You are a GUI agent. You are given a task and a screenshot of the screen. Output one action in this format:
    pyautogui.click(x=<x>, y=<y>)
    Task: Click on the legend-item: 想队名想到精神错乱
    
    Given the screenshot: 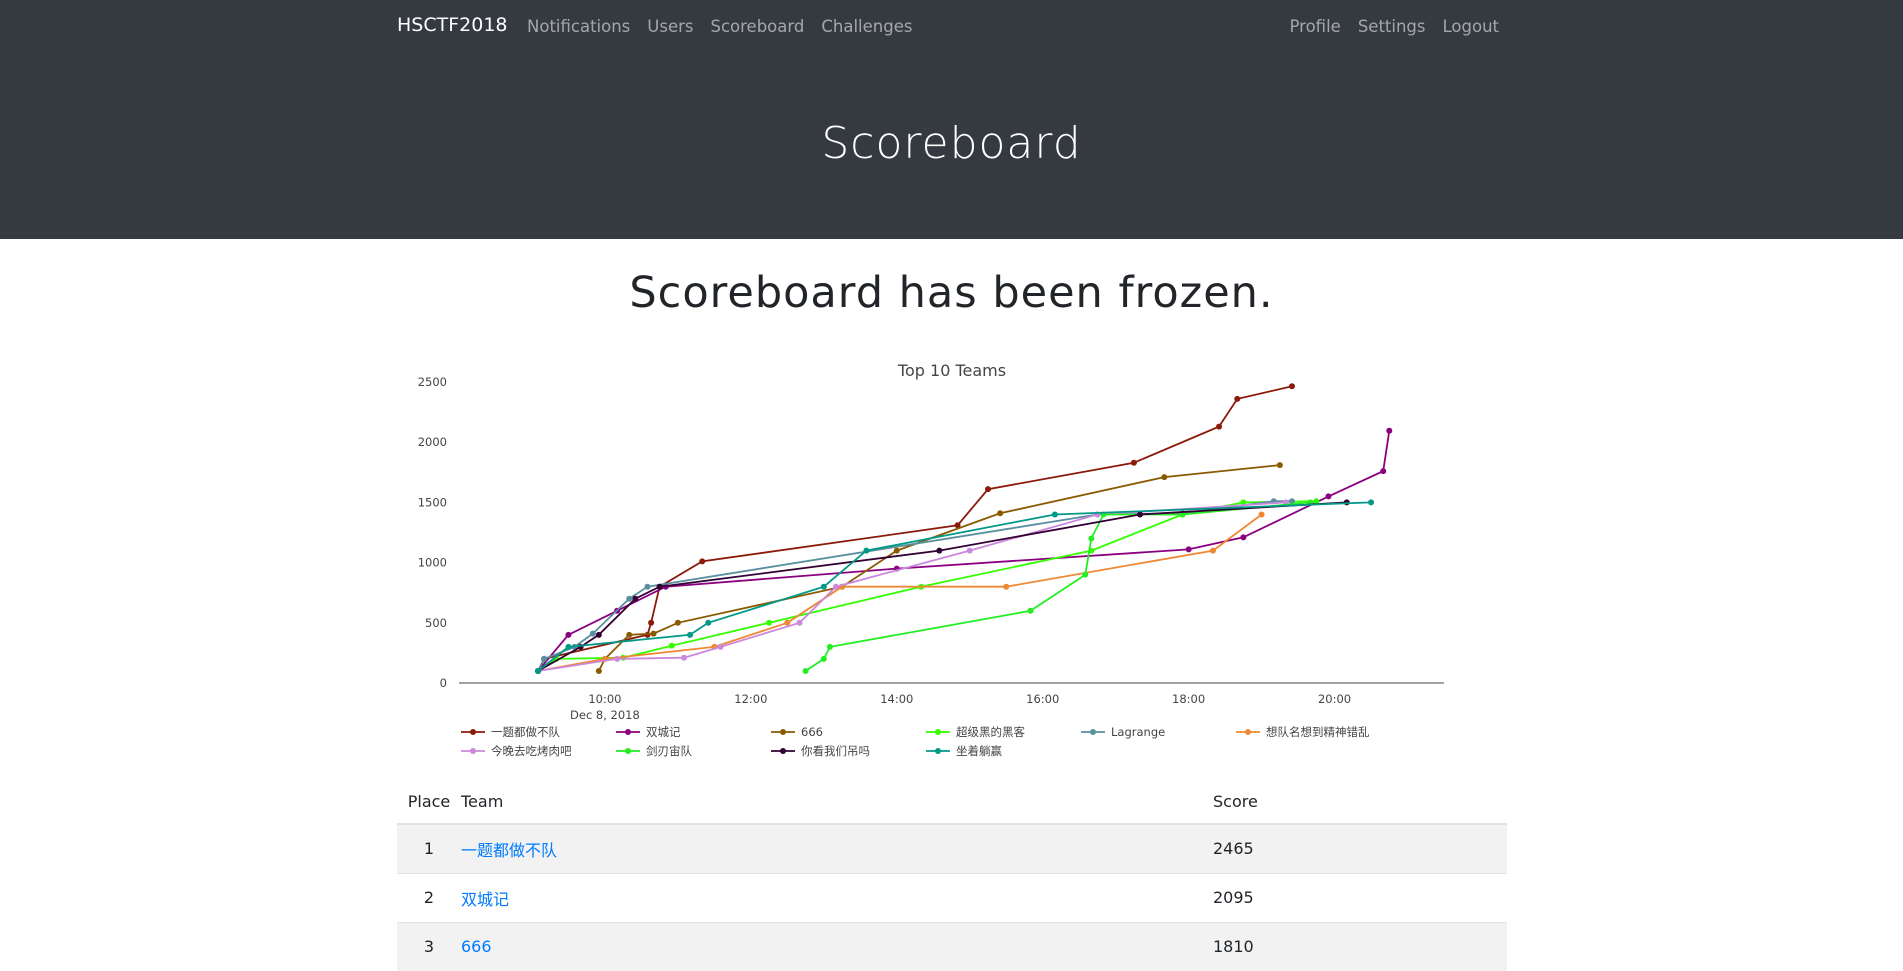 What is the action you would take?
    pyautogui.click(x=1303, y=732)
    